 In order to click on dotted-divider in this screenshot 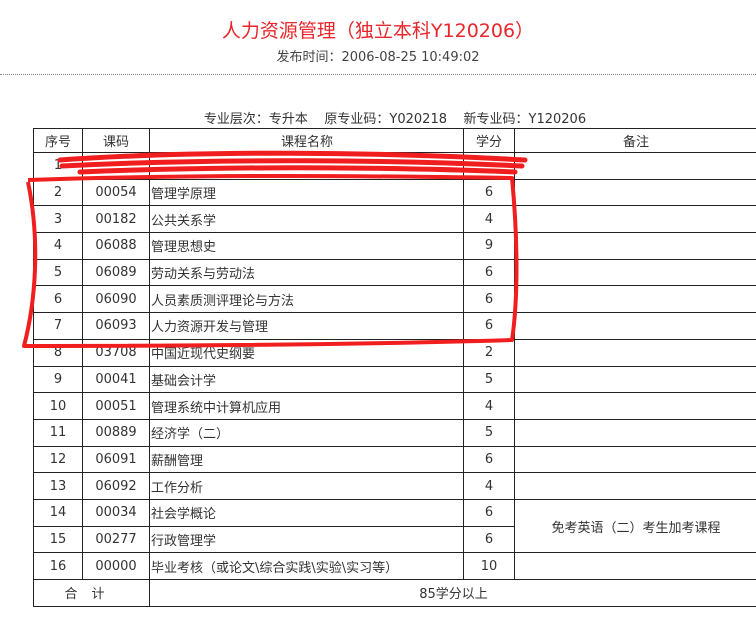, I will do `click(378, 74)`.